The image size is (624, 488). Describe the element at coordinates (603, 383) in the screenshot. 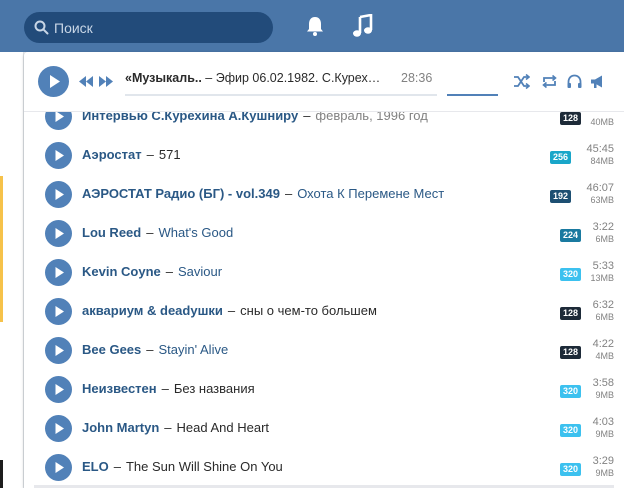

I see `track-duration: 3:58` at that location.